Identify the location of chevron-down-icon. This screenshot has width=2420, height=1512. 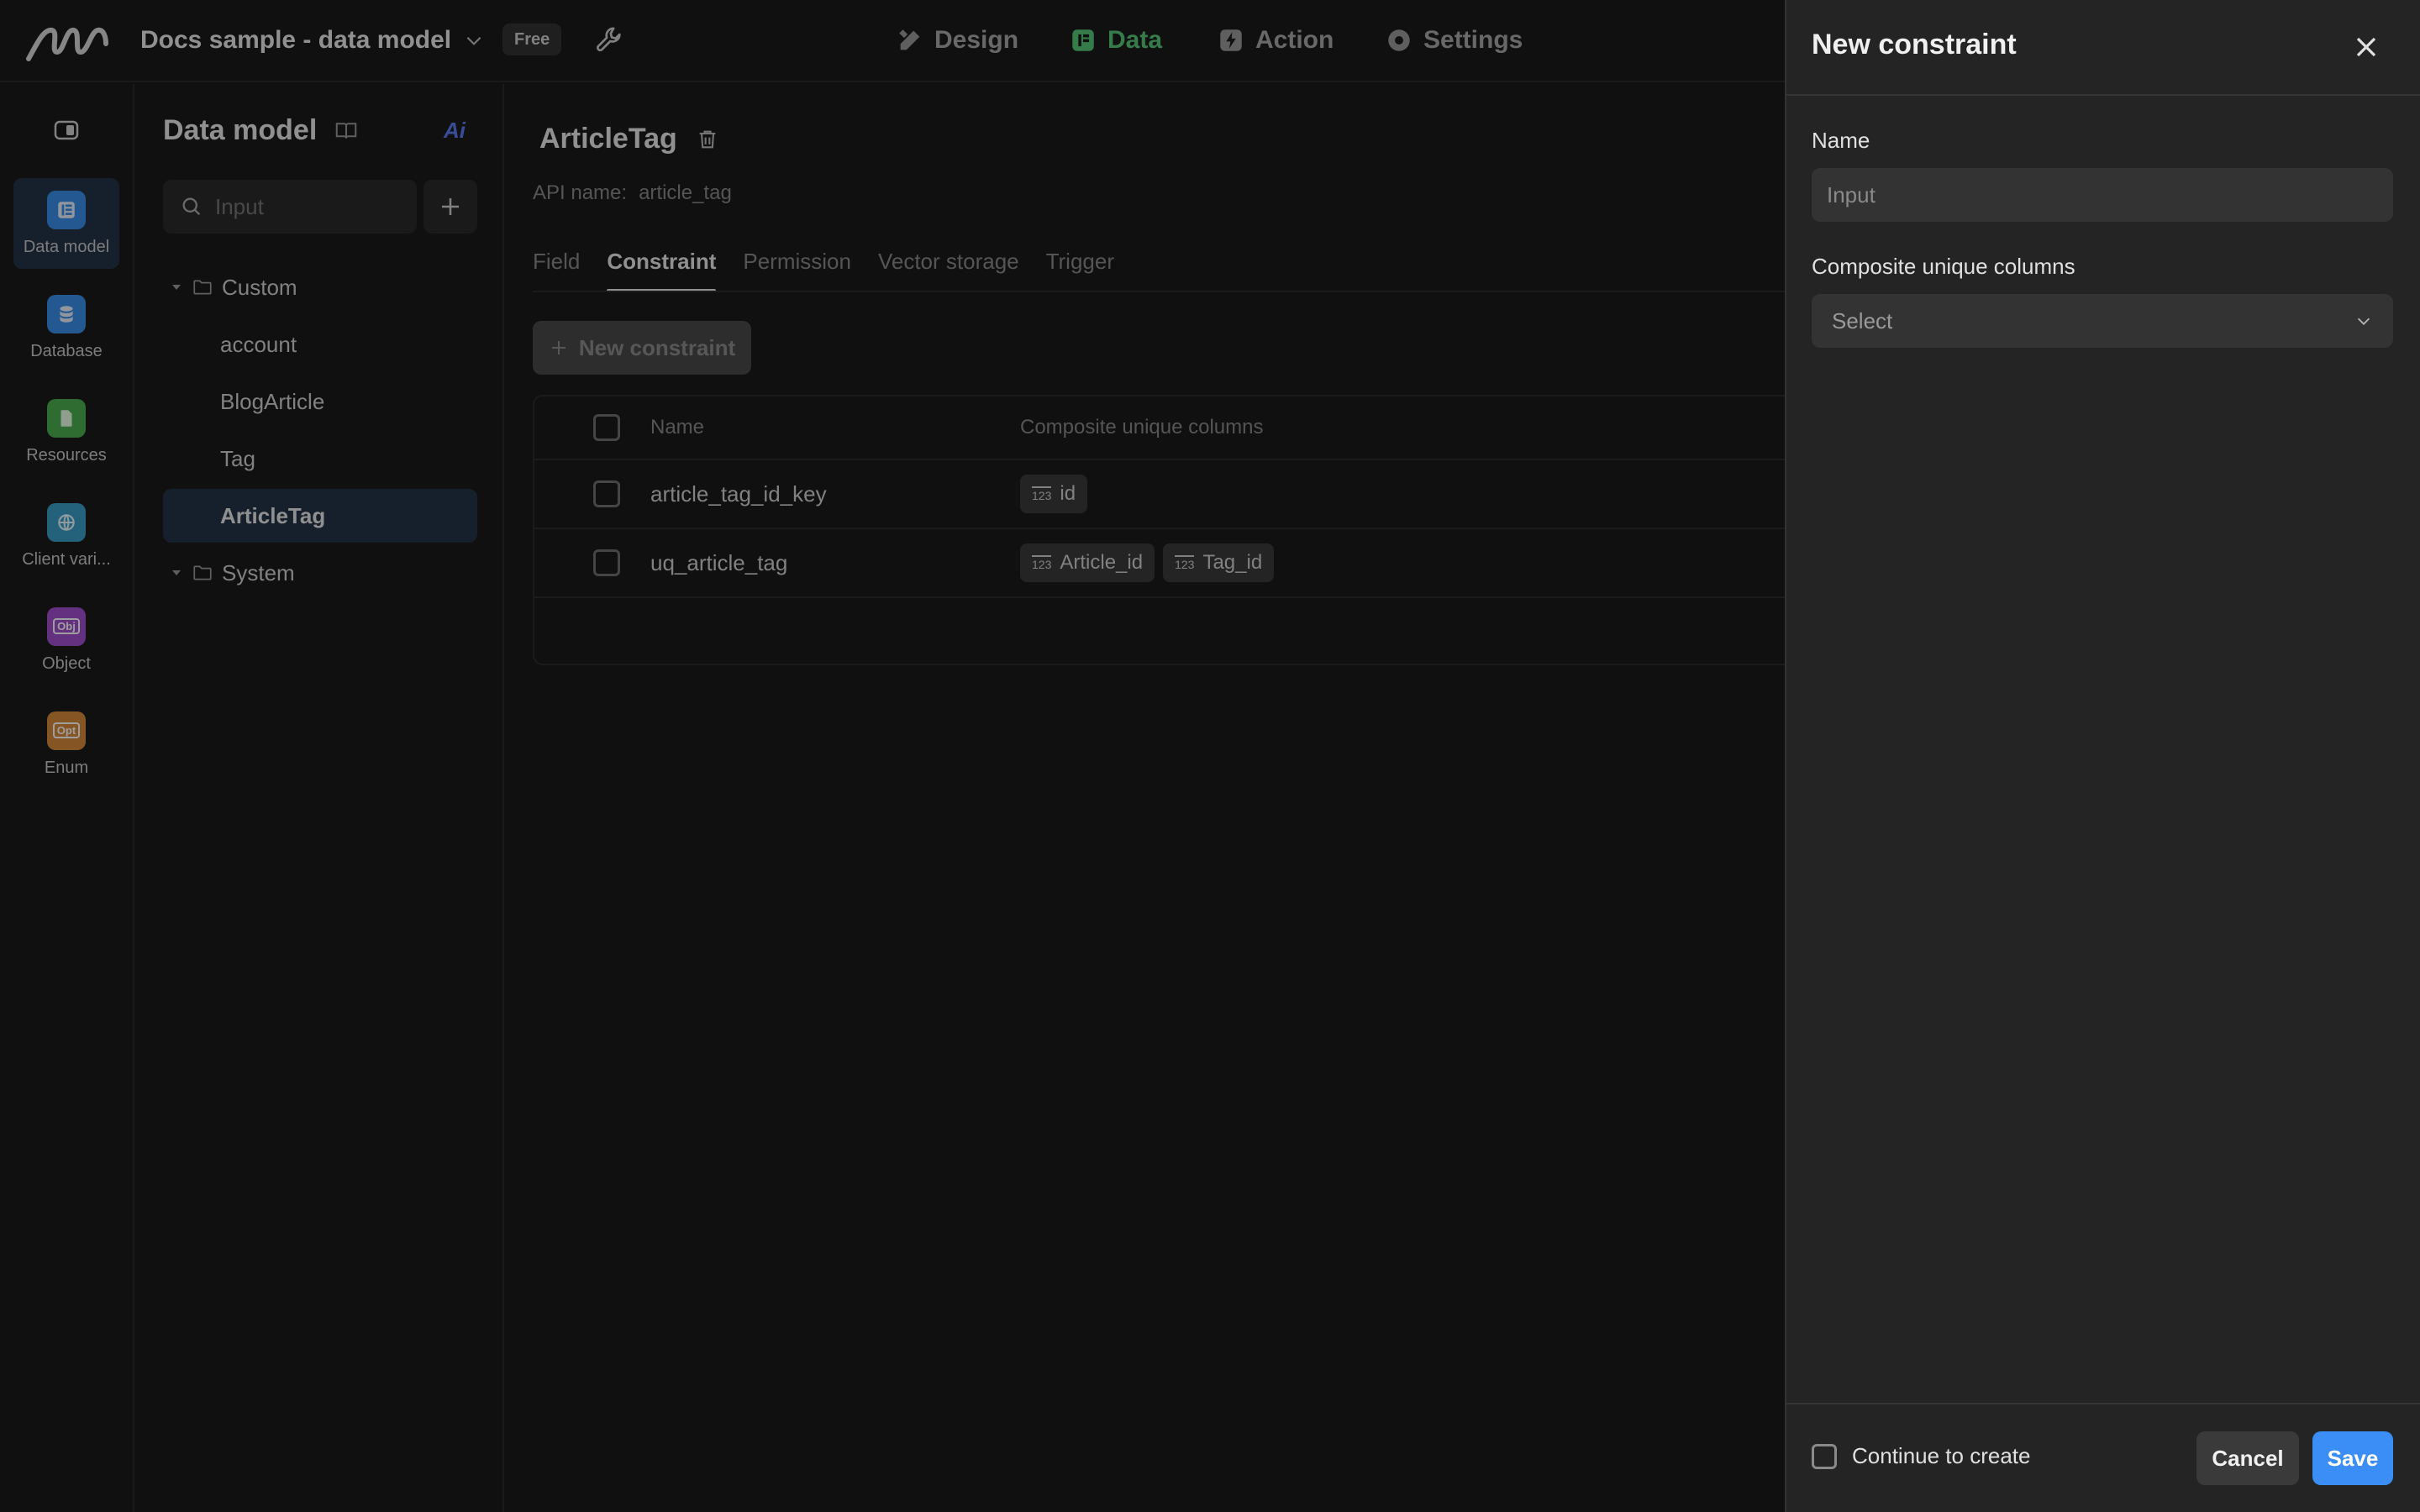
(2363, 321).